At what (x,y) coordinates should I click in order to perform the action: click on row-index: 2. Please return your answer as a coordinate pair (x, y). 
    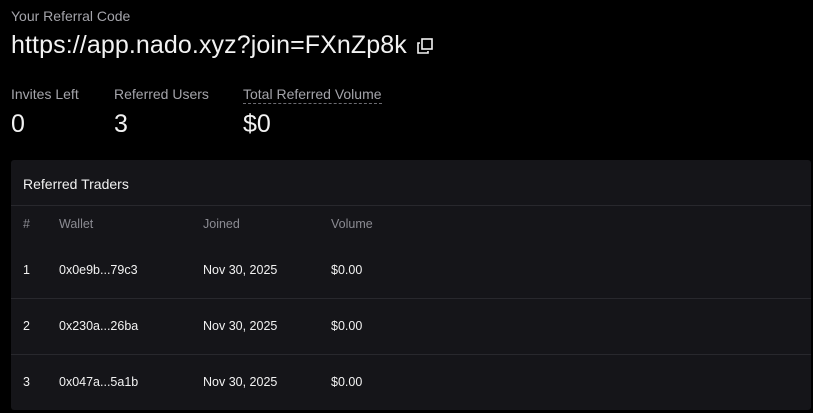
    Looking at the image, I should click on (26, 326).